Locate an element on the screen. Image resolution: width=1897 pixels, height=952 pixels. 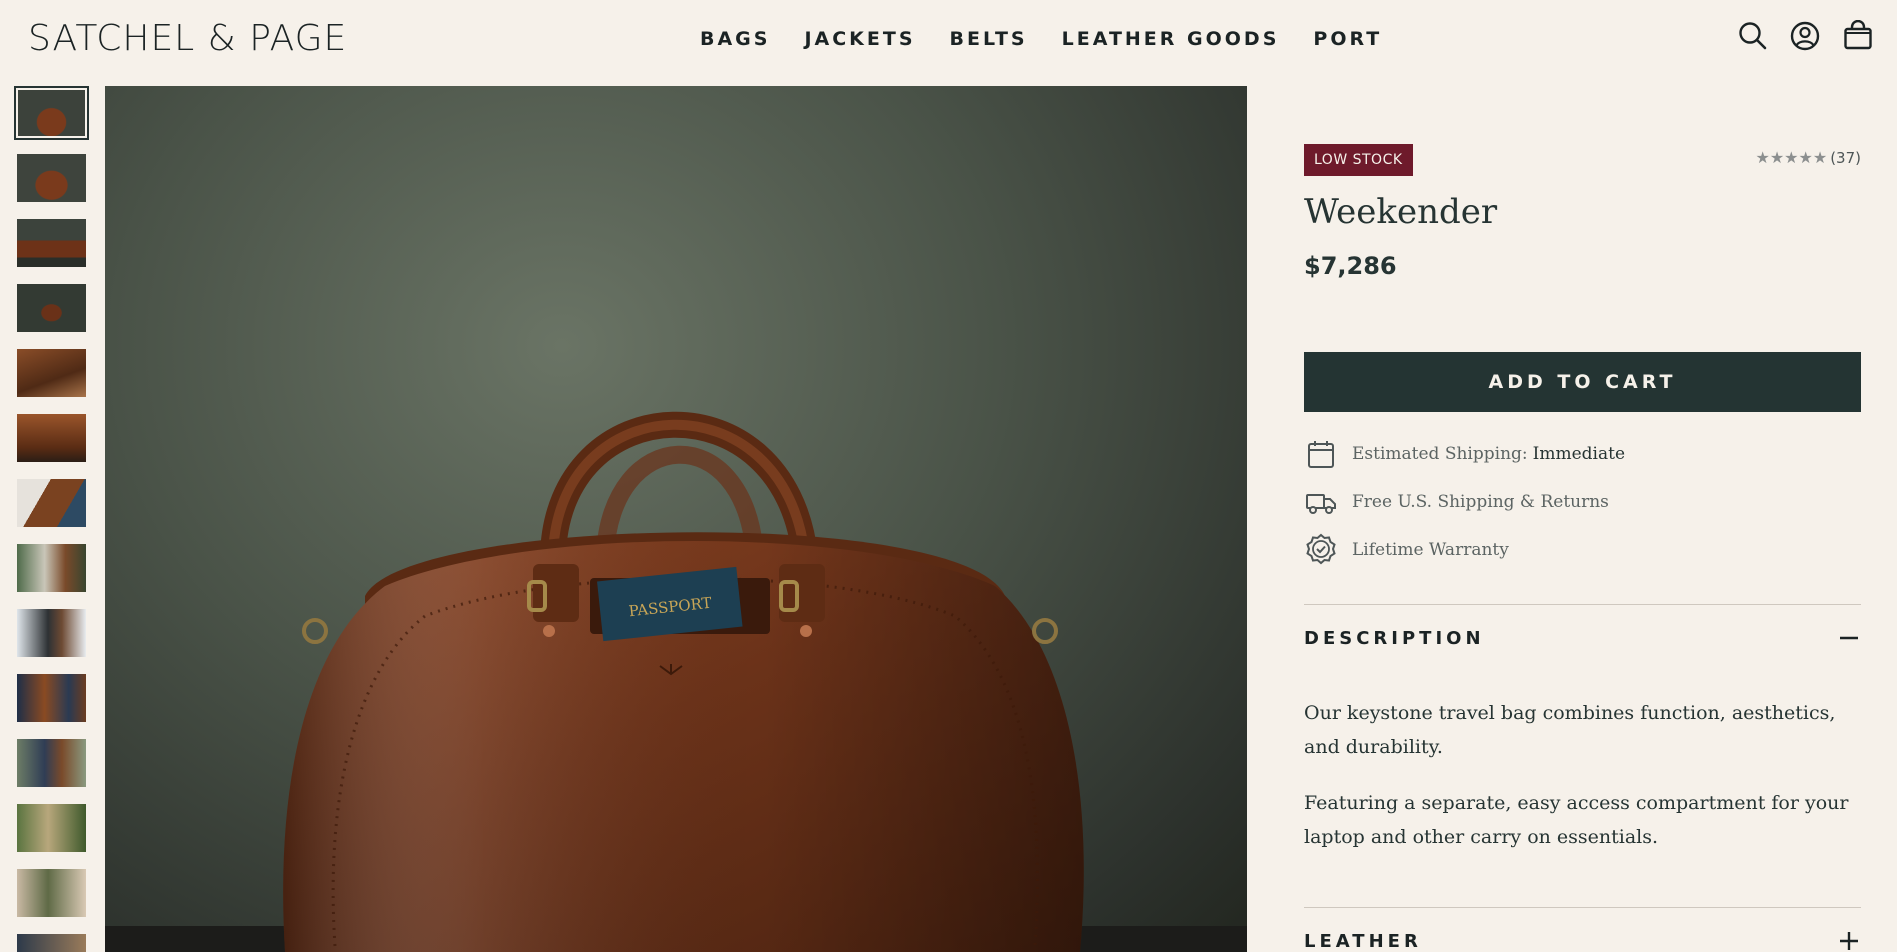
shipping-estimate-value: Immediate is located at coordinates (1579, 454).